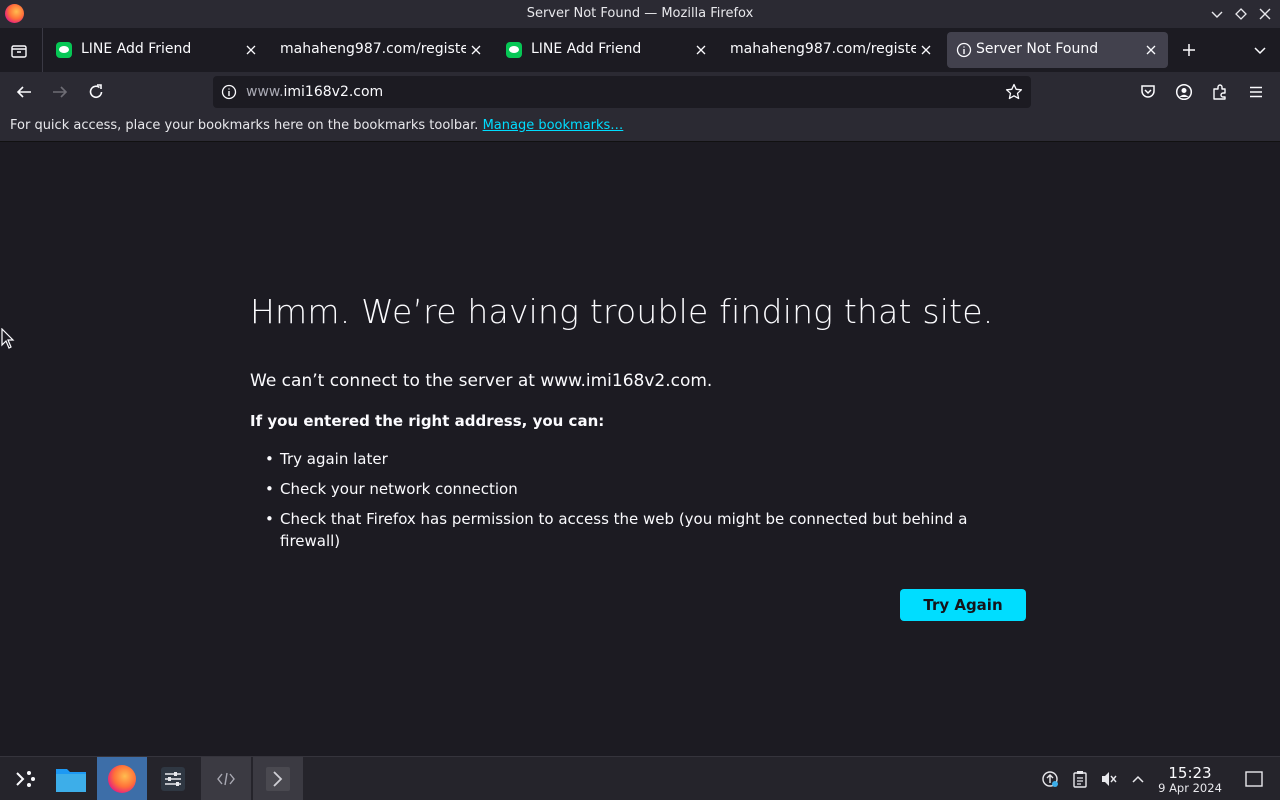  I want to click on try-again-button: Try Again, so click(963, 605).